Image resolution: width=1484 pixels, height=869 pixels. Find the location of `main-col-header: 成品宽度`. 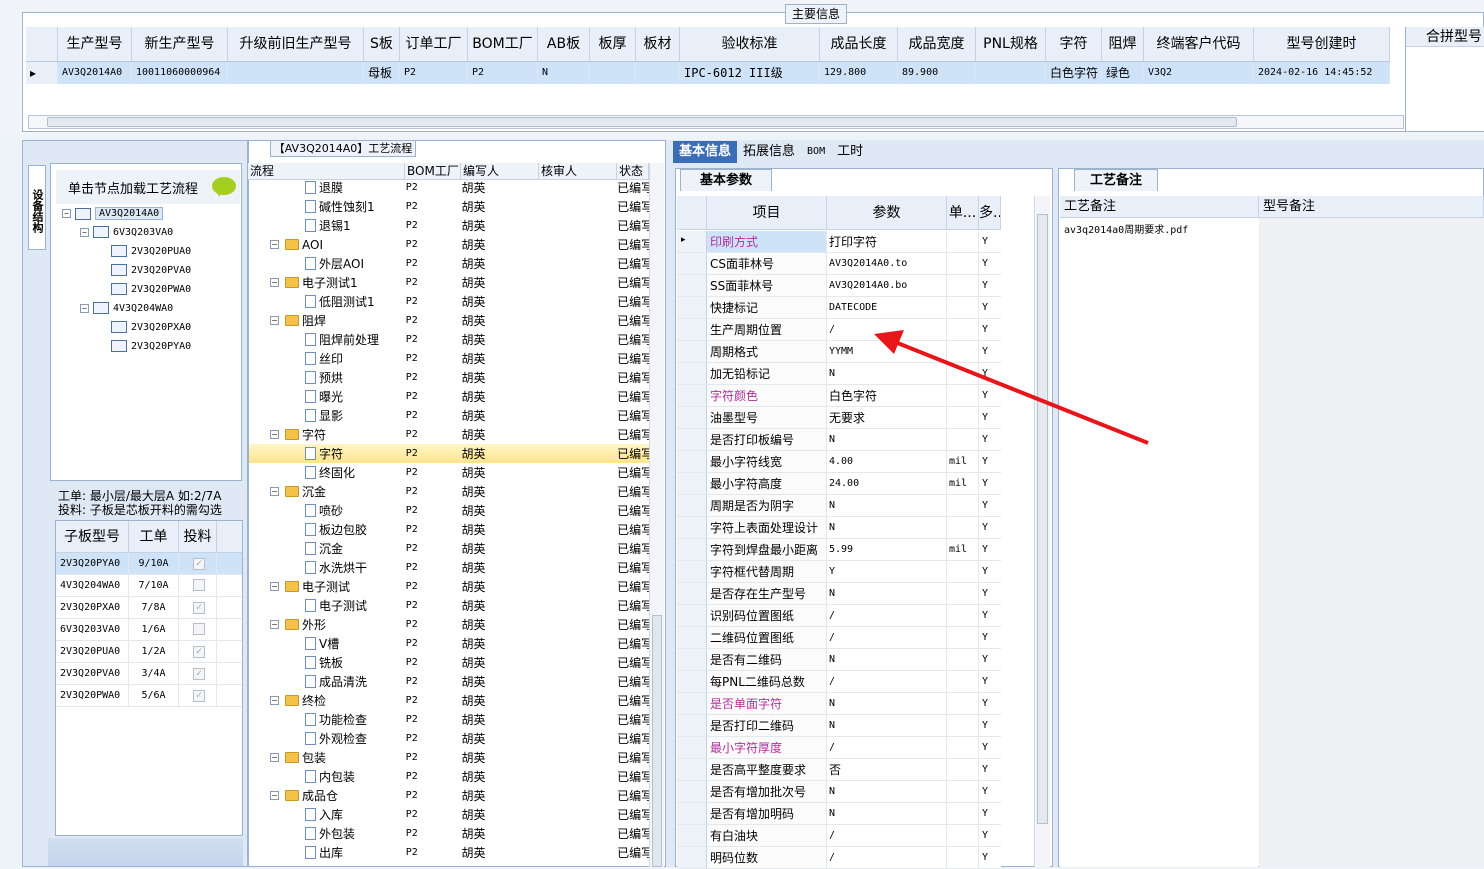

main-col-header: 成品宽度 is located at coordinates (937, 44).